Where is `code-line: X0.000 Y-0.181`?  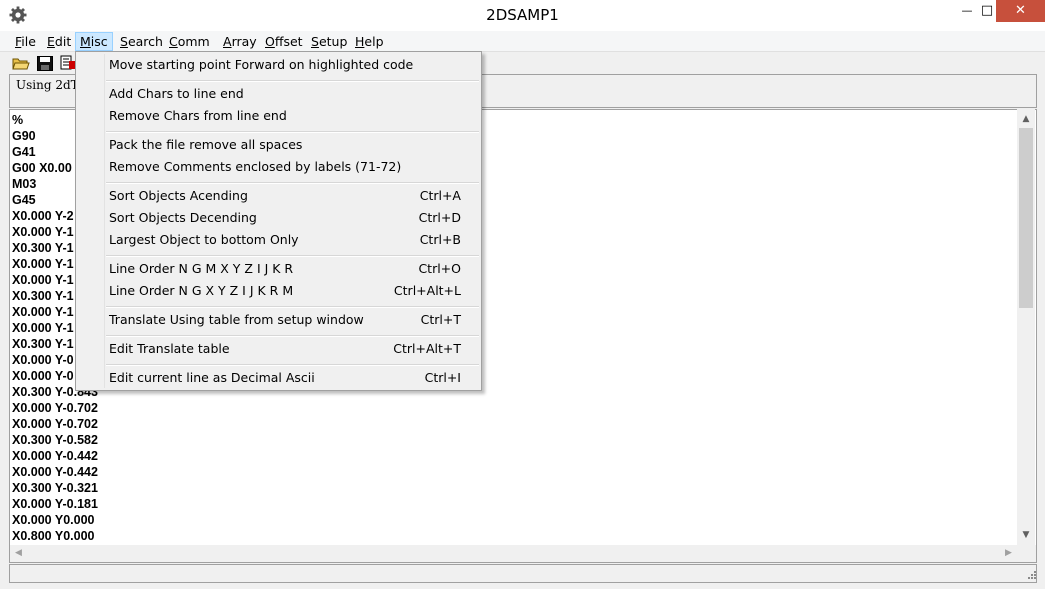 code-line: X0.000 Y-0.181 is located at coordinates (55, 504).